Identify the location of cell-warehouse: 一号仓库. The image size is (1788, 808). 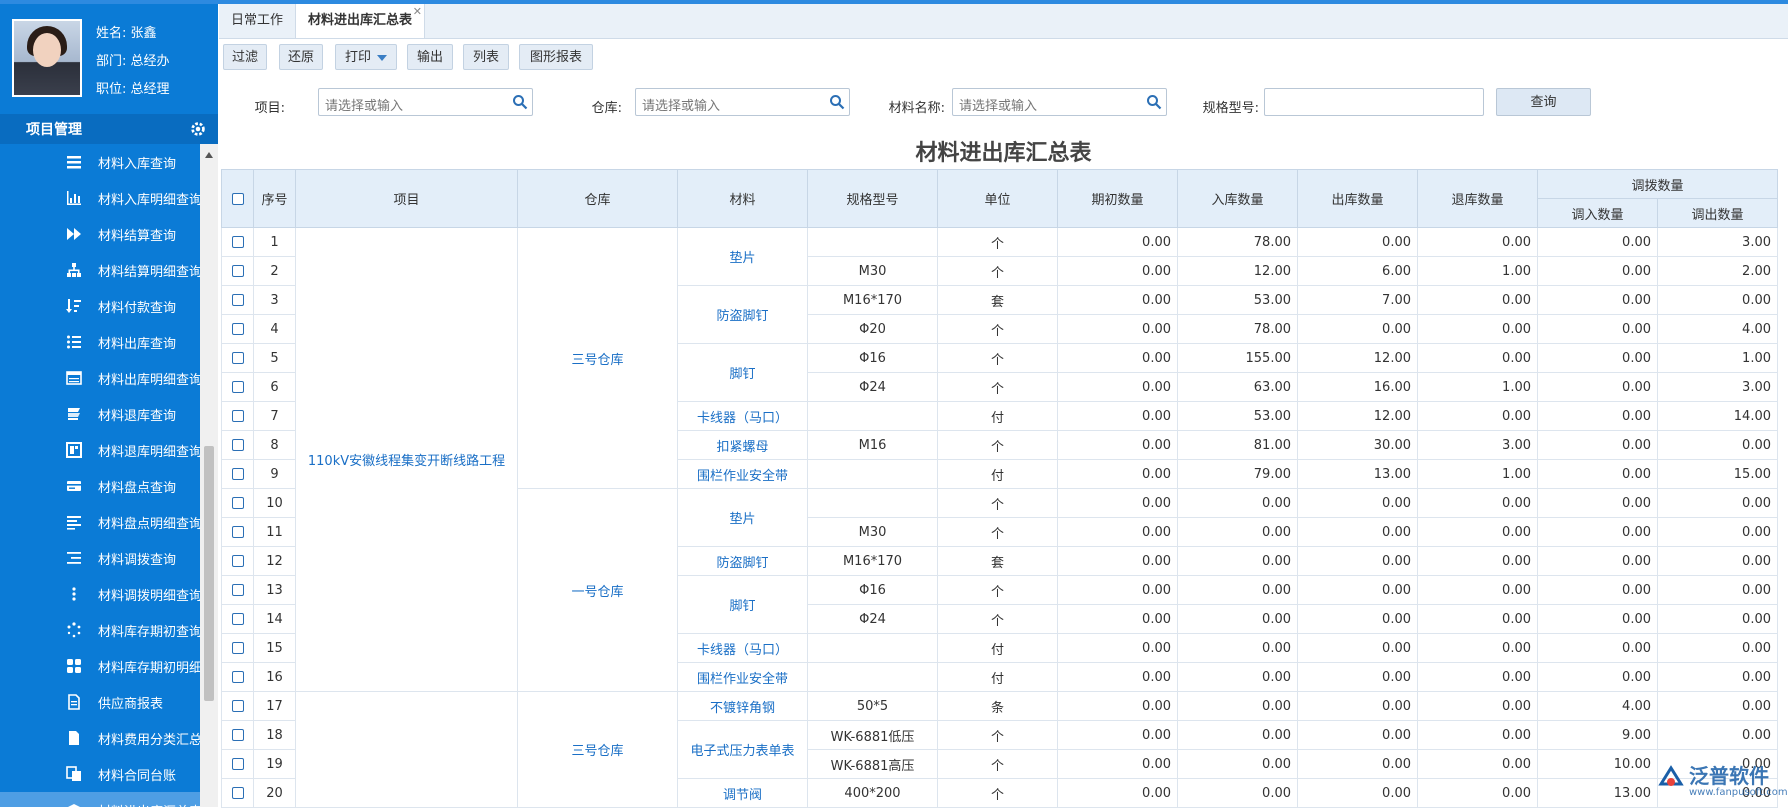
(597, 590).